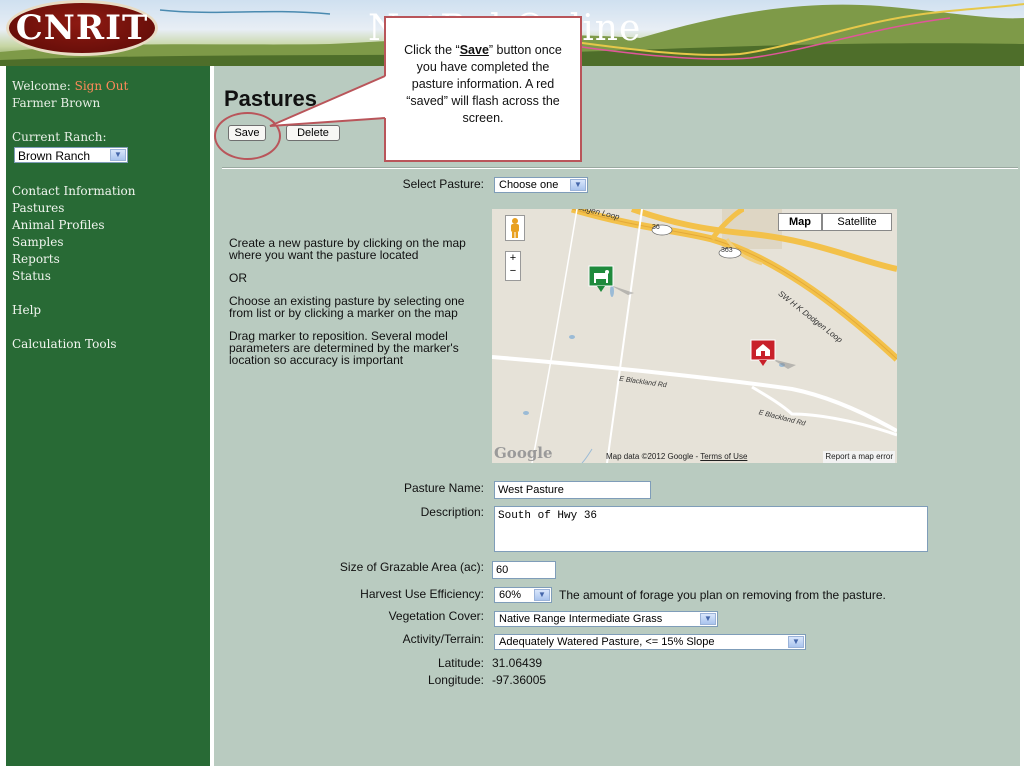 This screenshot has width=1024, height=768. What do you see at coordinates (613, 281) in the screenshot?
I see `pasture-marker-green-icon` at bounding box center [613, 281].